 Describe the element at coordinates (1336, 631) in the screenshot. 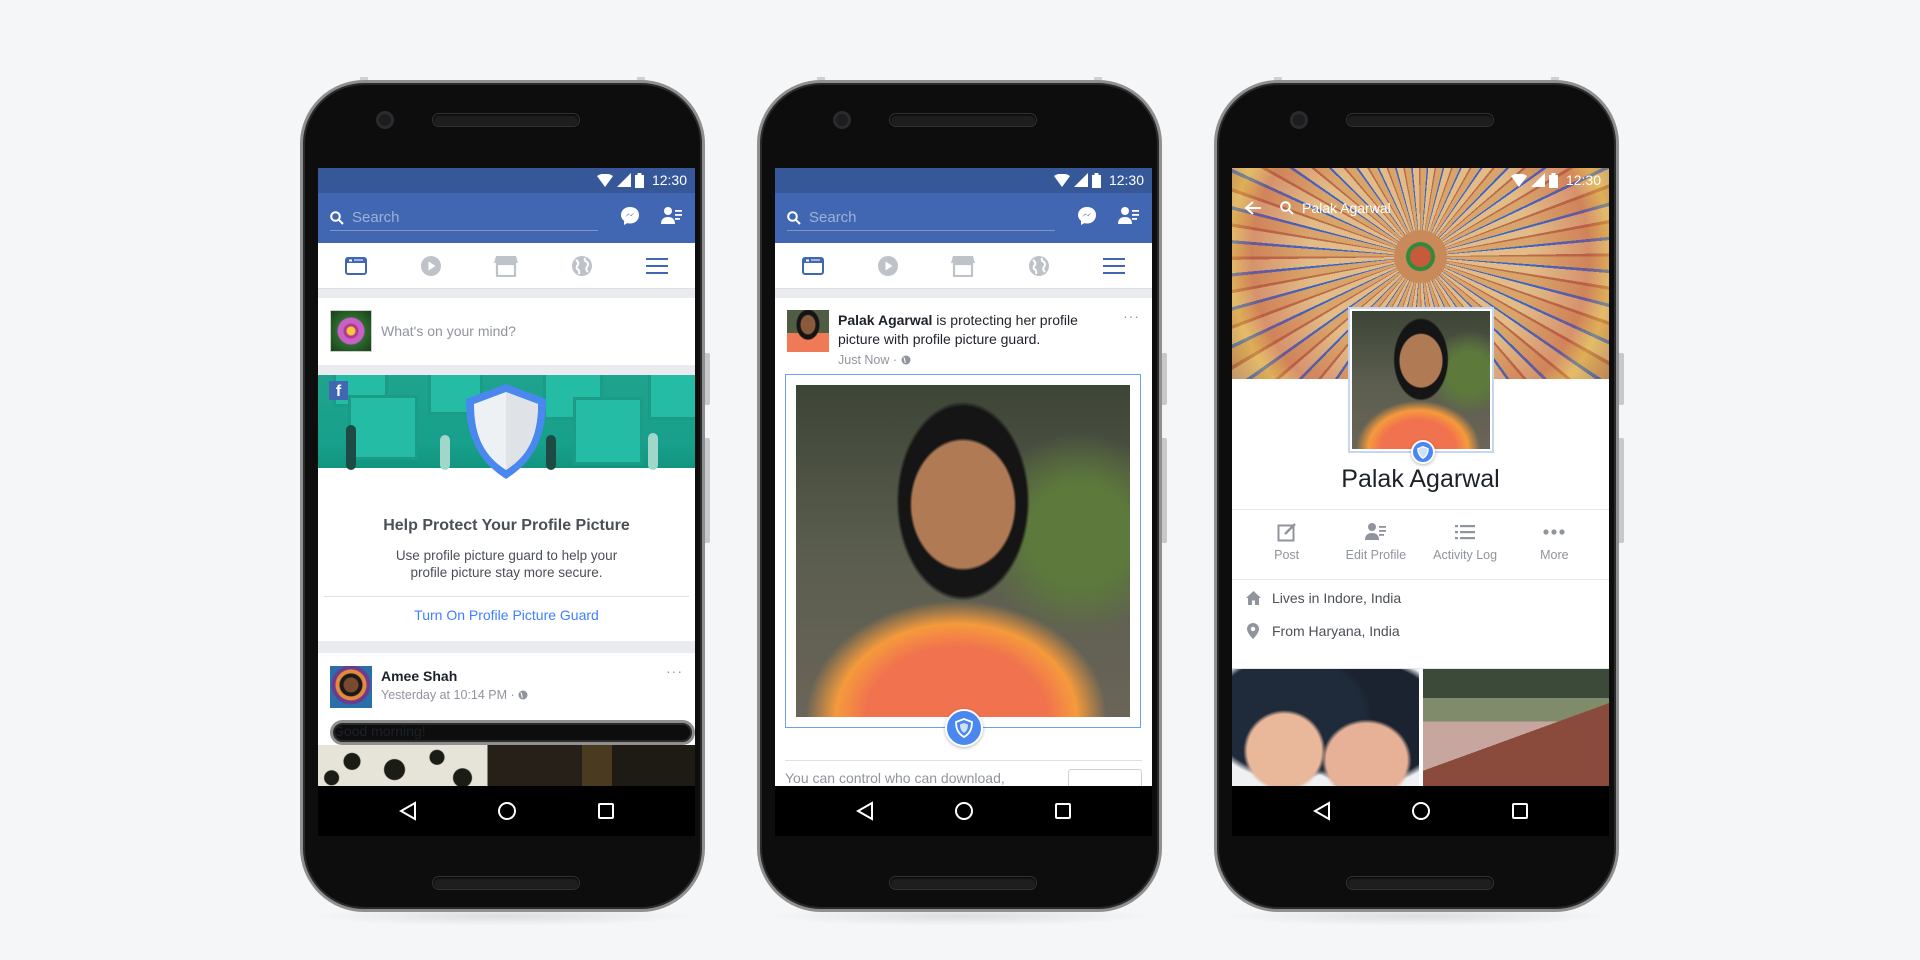

I see `about-text: From Haryana, India` at that location.